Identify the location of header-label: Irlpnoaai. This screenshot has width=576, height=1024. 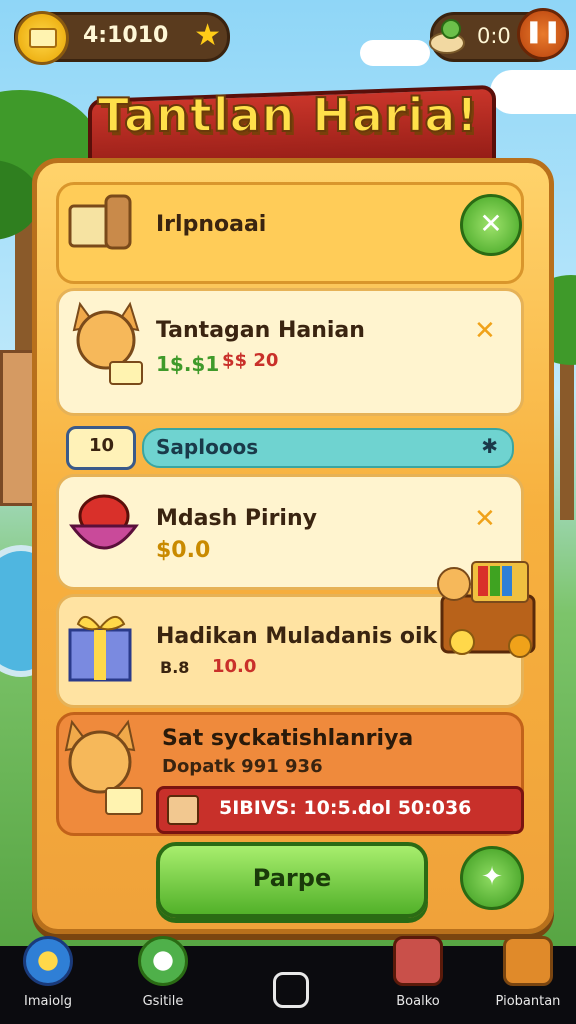
(211, 224).